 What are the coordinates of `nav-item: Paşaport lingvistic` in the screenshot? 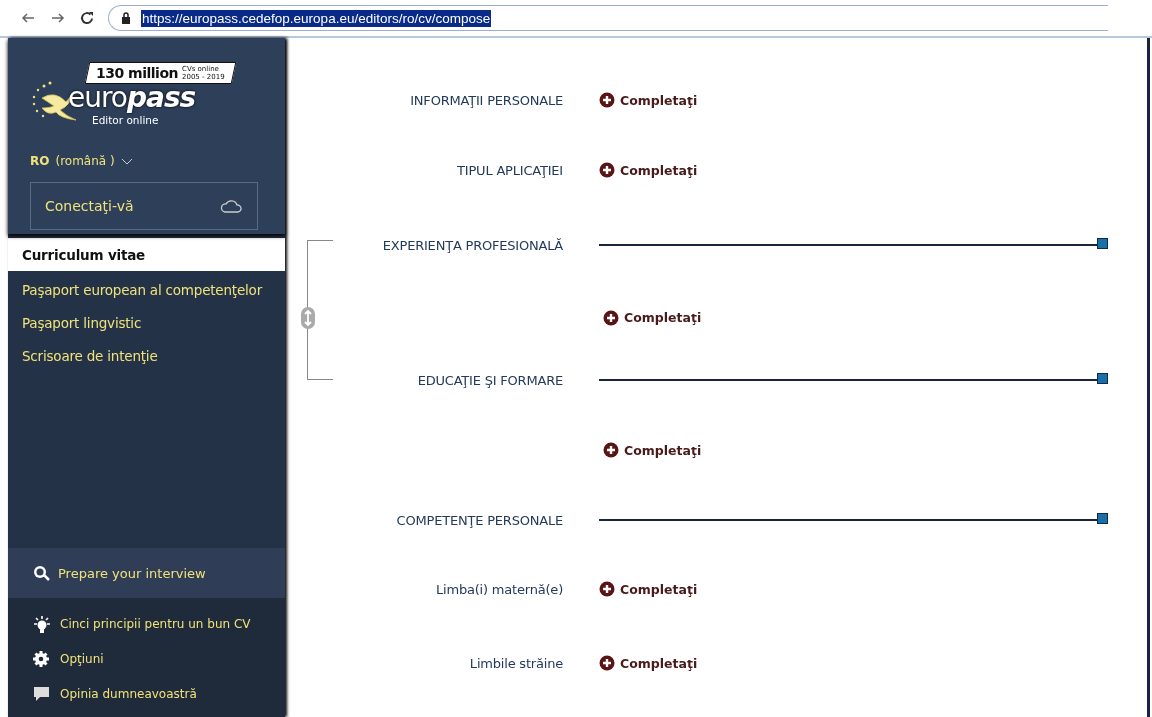 It's located at (146, 322).